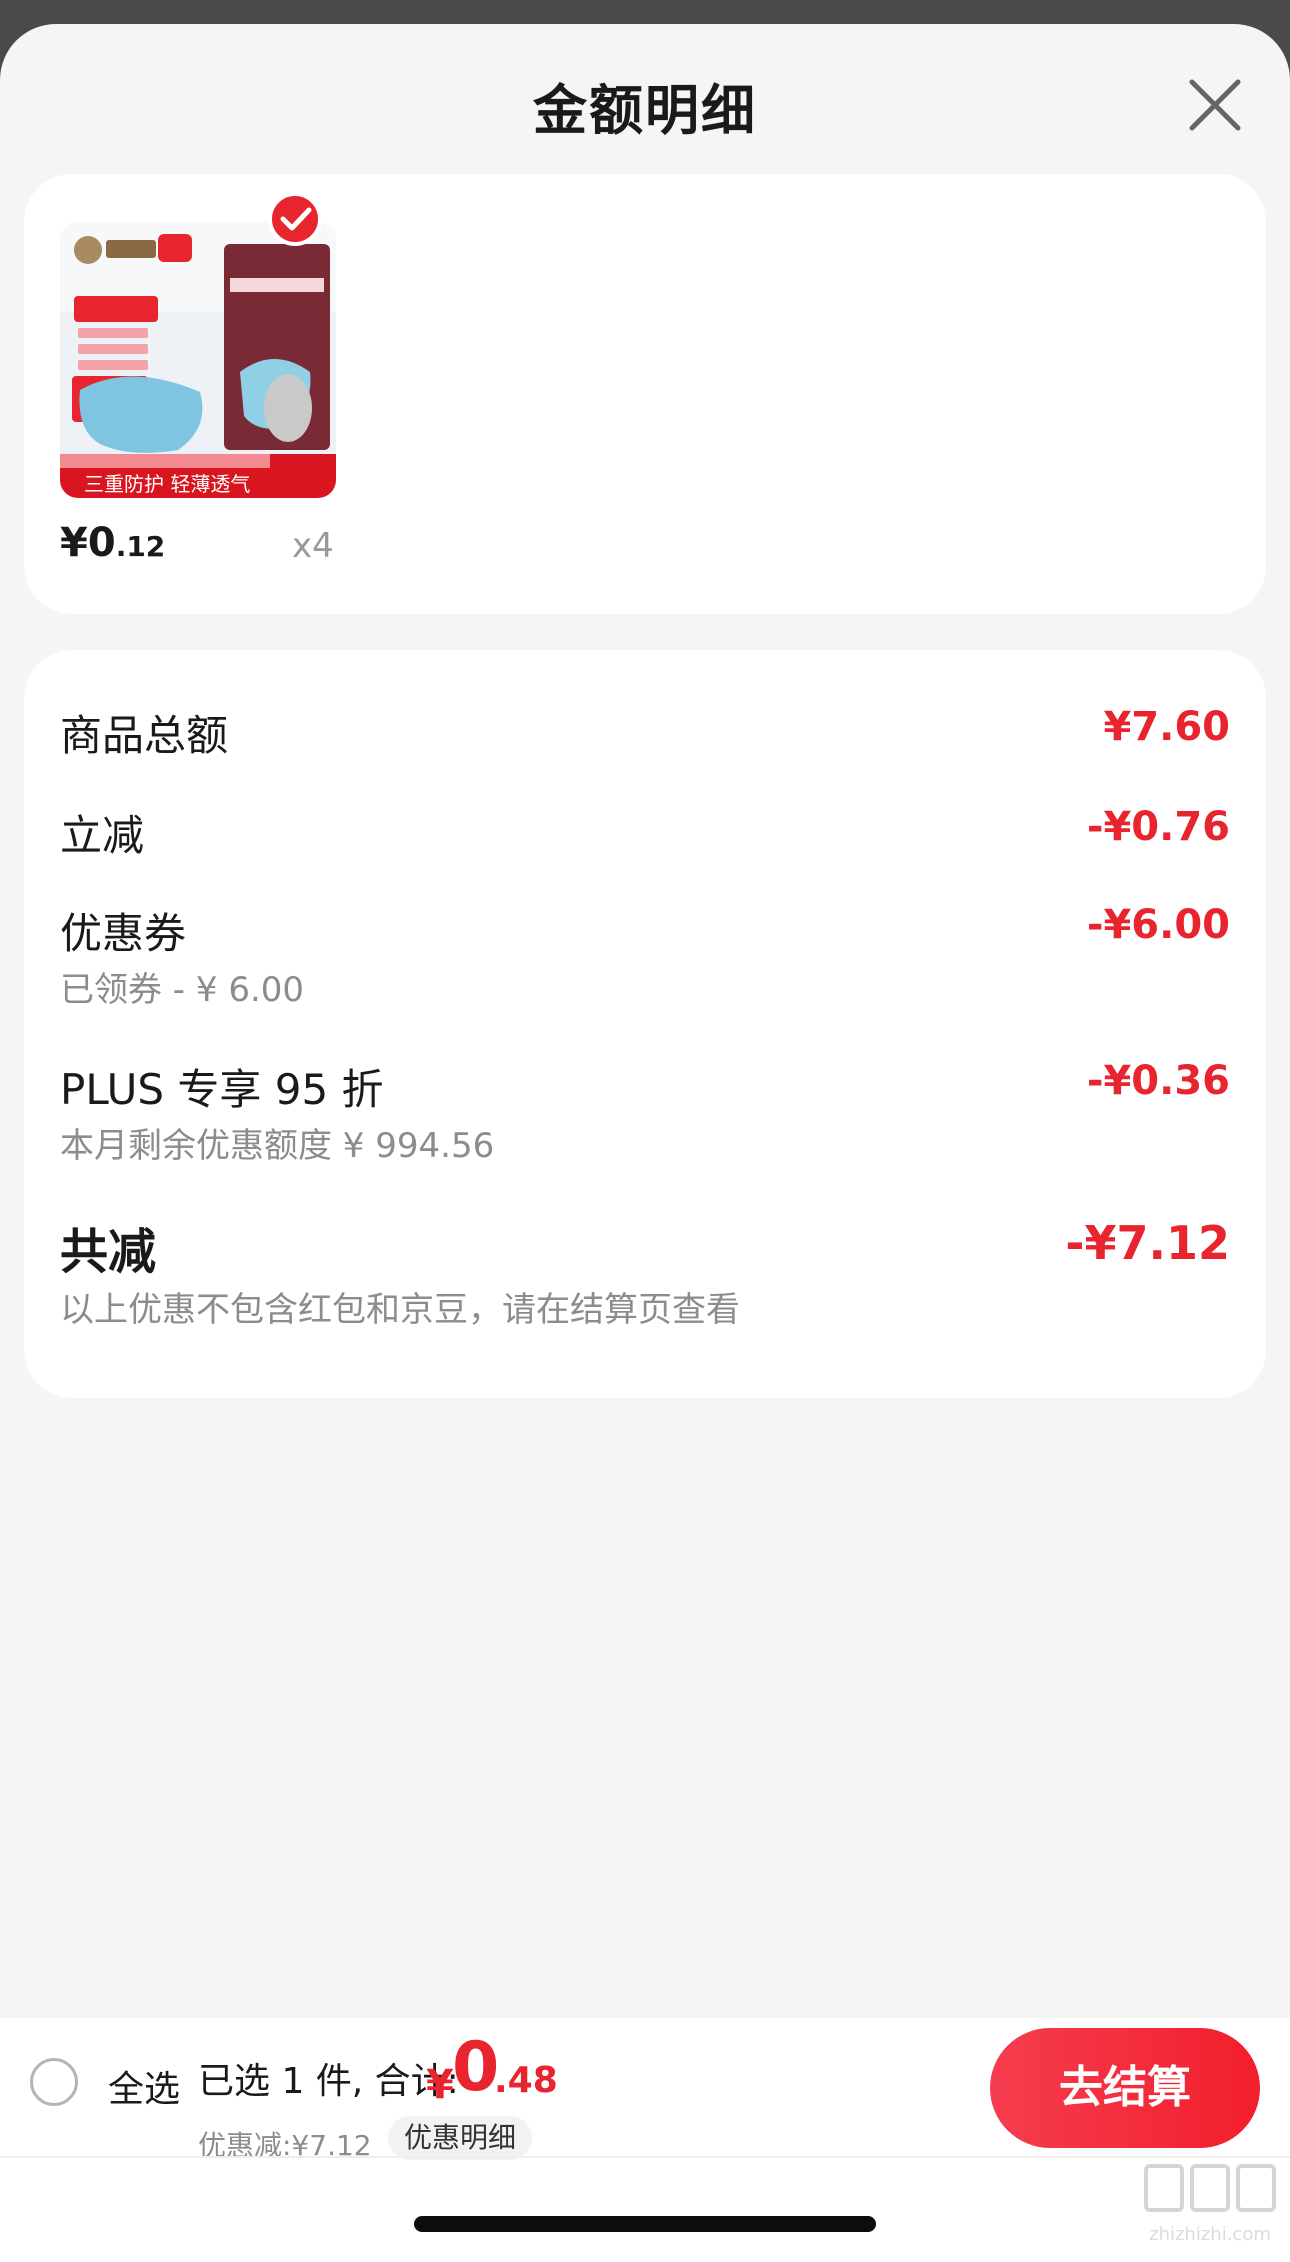 Image resolution: width=1290 pixels, height=2262 pixels. What do you see at coordinates (645, 110) in the screenshot?
I see `page-title: 金额明细` at bounding box center [645, 110].